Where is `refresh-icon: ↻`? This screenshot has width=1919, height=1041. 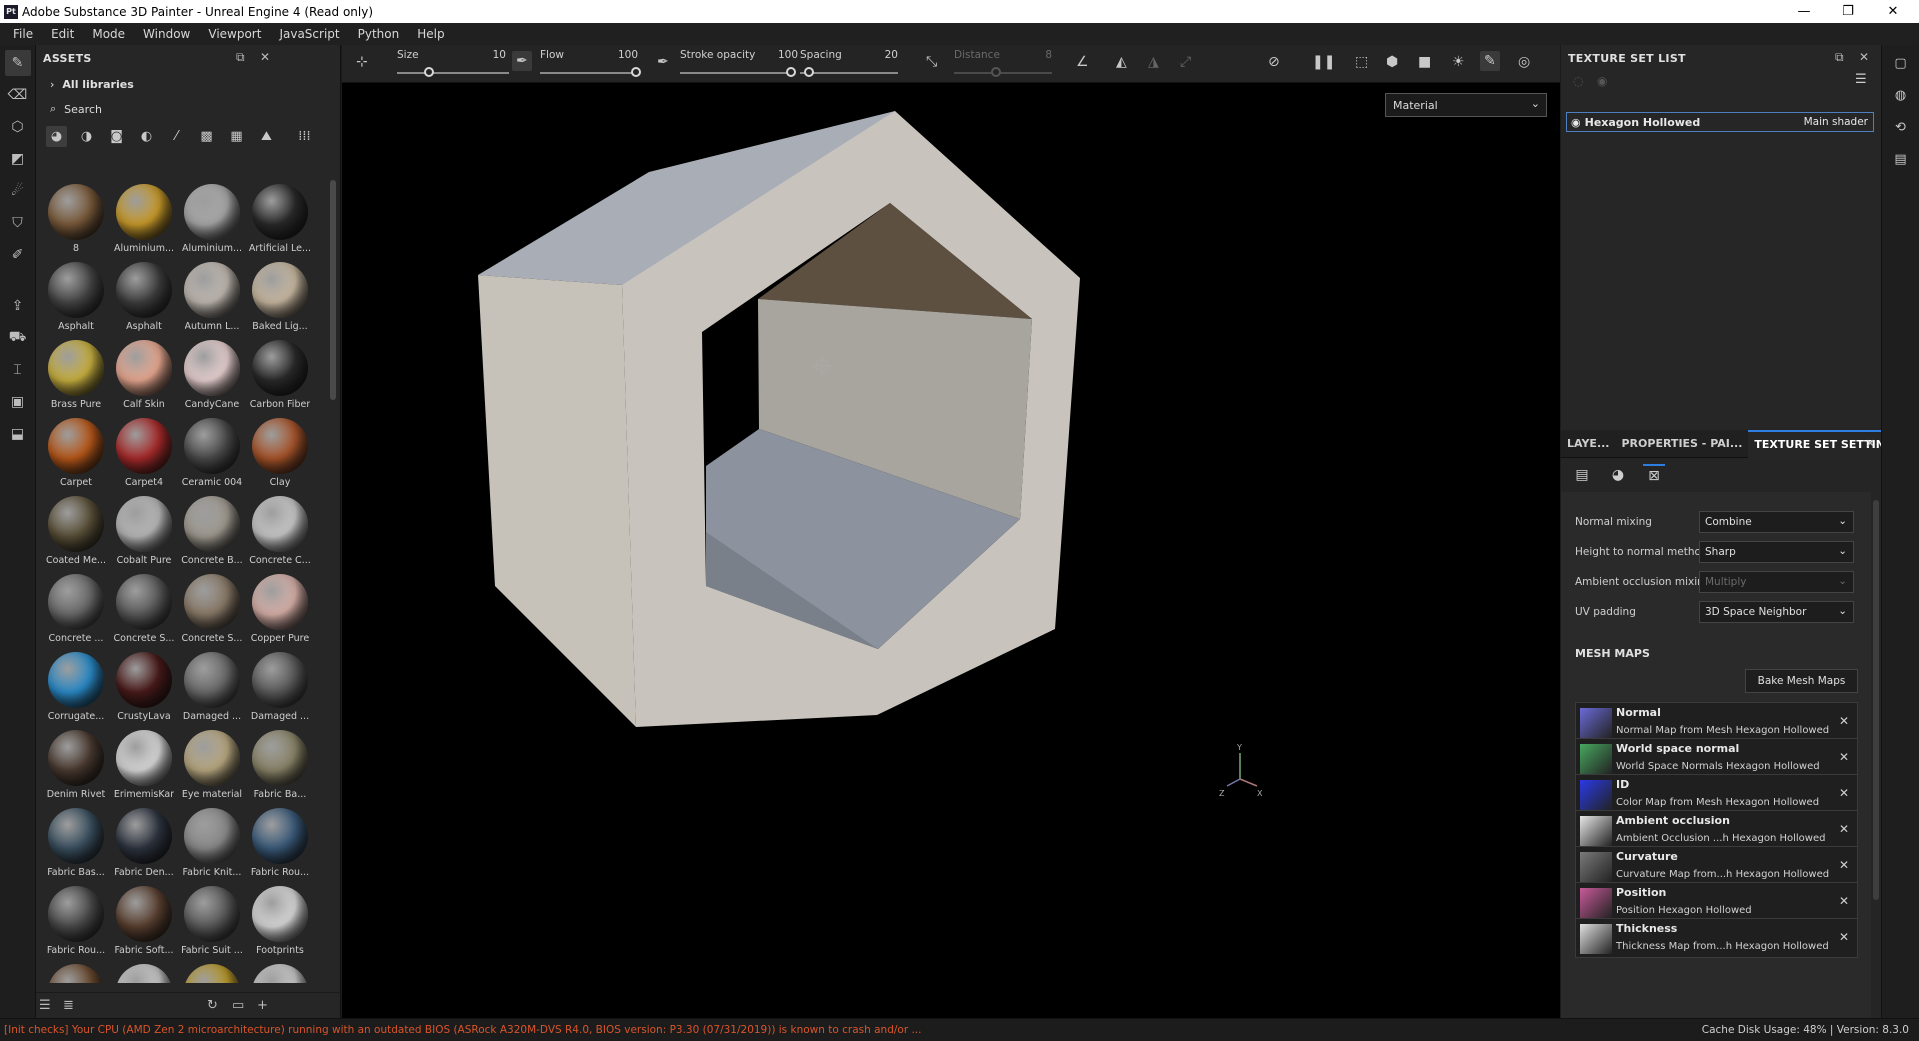
refresh-icon: ↻ is located at coordinates (212, 1005).